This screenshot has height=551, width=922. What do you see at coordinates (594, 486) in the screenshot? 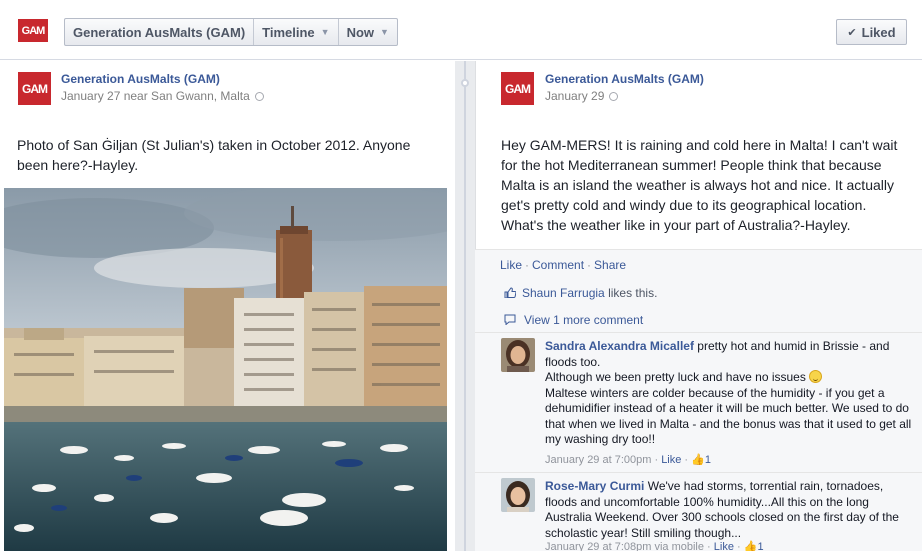
I see `commenter-name: Rose-Mary Curmi` at bounding box center [594, 486].